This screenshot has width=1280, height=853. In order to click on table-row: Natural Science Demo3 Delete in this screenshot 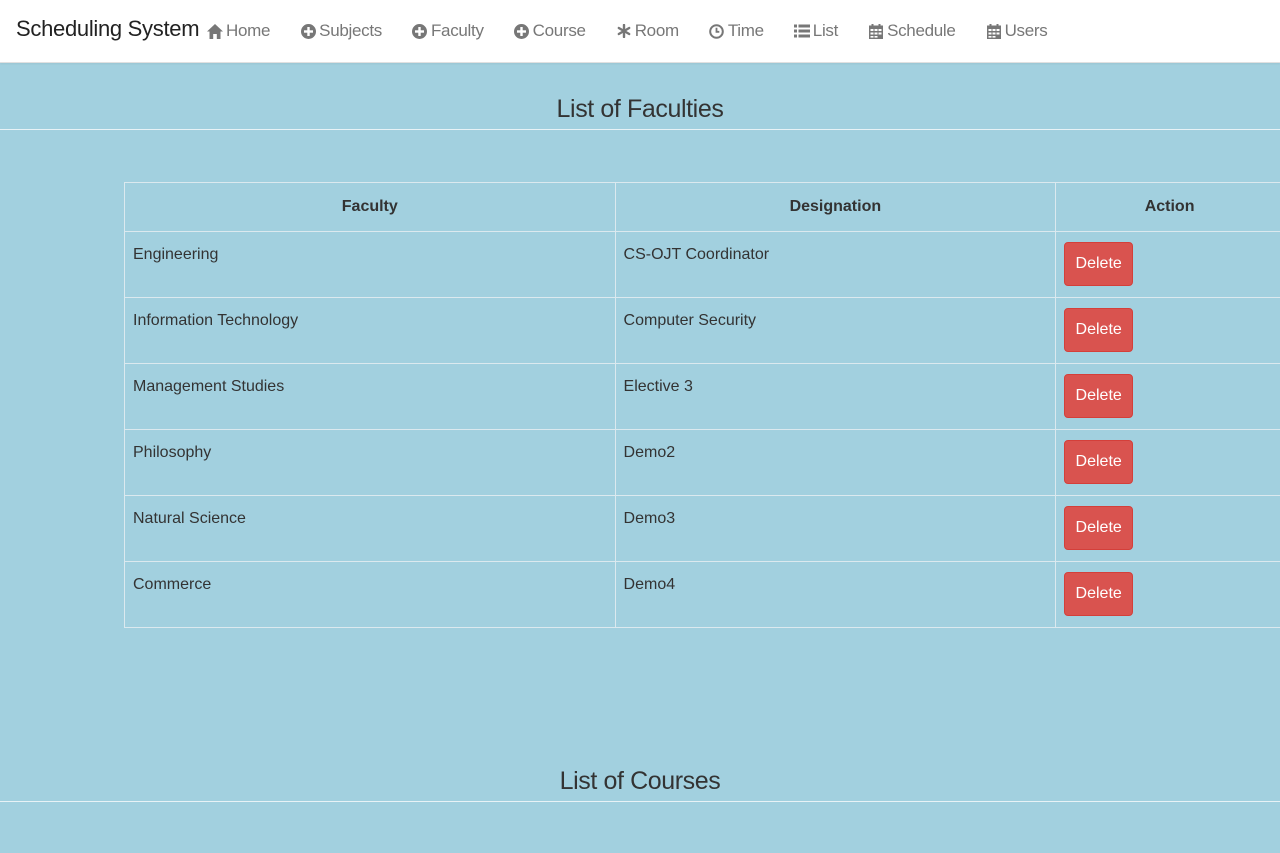, I will do `click(702, 528)`.